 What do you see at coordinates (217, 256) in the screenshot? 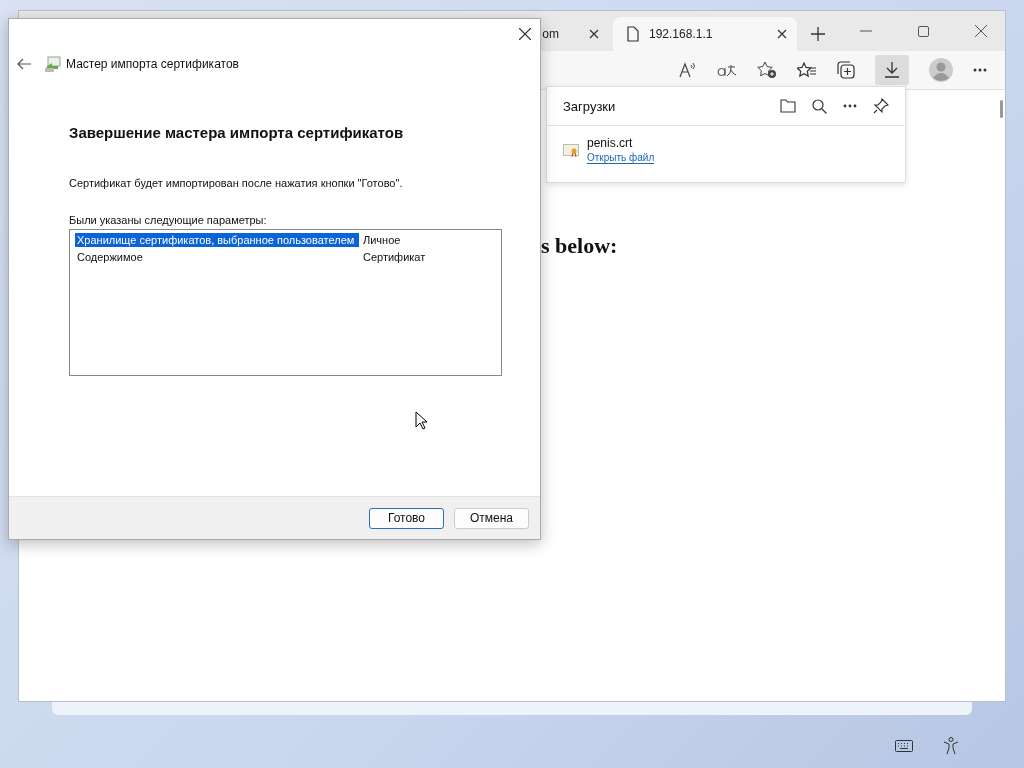
I see `list-item: Содержимое` at bounding box center [217, 256].